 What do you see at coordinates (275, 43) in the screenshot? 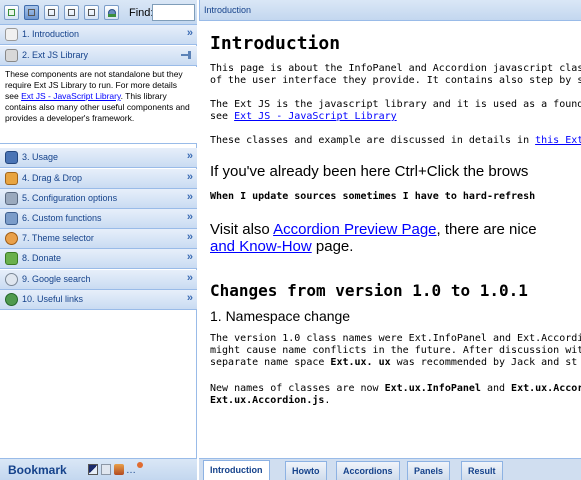
I see `page-title: Introduction` at bounding box center [275, 43].